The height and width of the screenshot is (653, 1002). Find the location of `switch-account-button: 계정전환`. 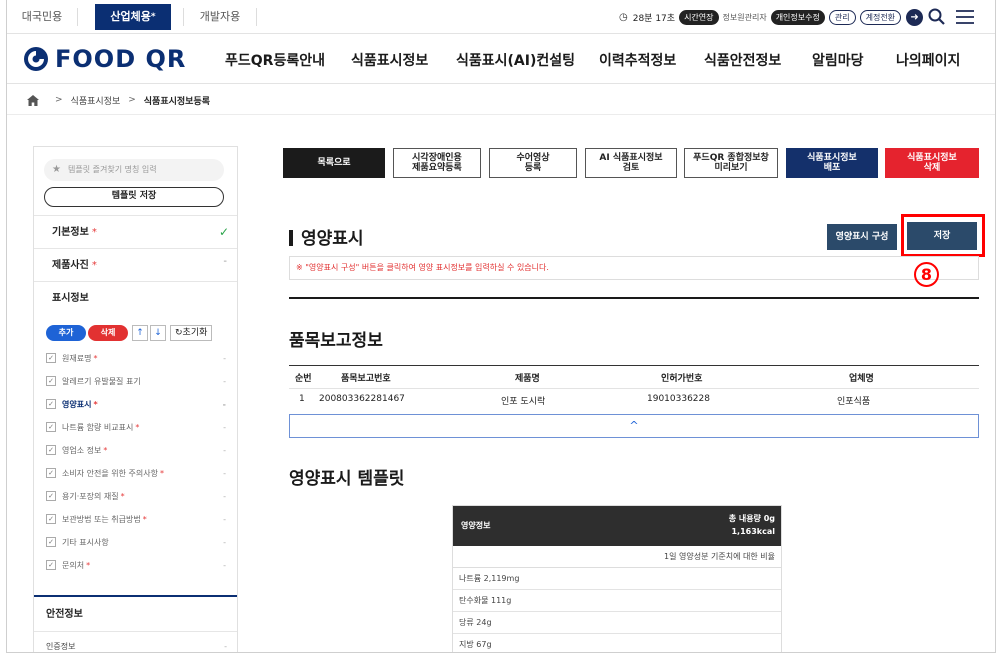

switch-account-button: 계정전환 is located at coordinates (880, 17).